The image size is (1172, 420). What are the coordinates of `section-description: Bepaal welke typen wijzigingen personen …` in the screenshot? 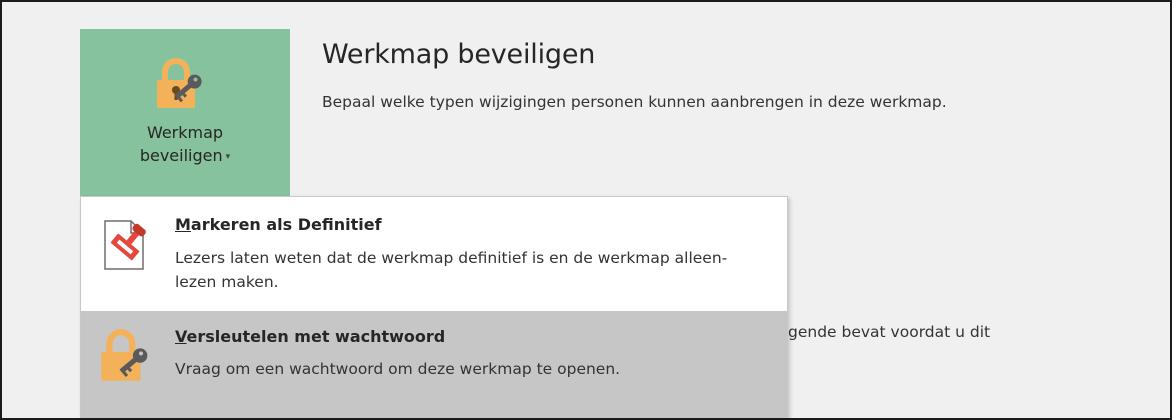 It's located at (634, 102).